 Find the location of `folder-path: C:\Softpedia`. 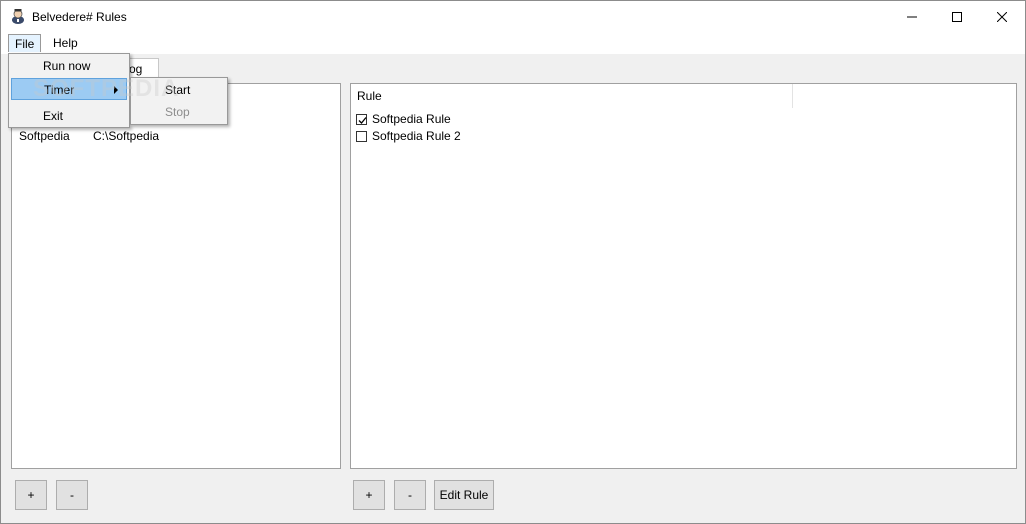

folder-path: C:\Softpedia is located at coordinates (126, 136).